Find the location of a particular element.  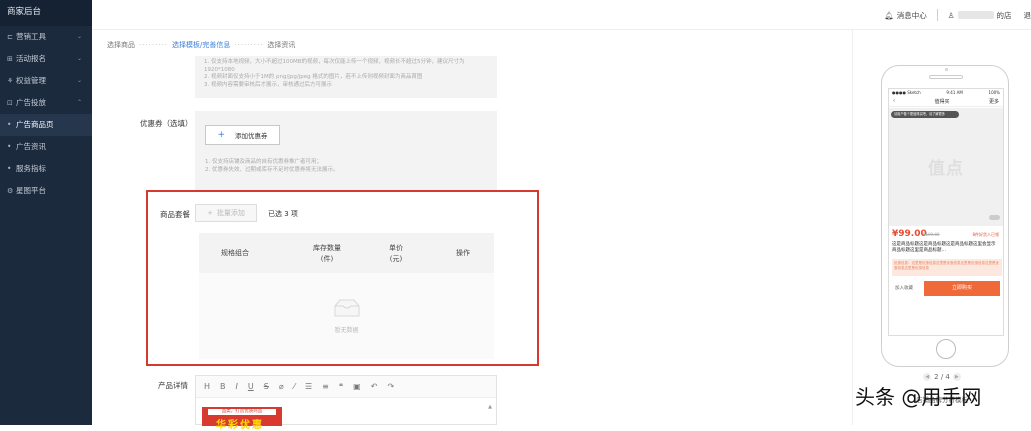

heading-button: H is located at coordinates (207, 386).